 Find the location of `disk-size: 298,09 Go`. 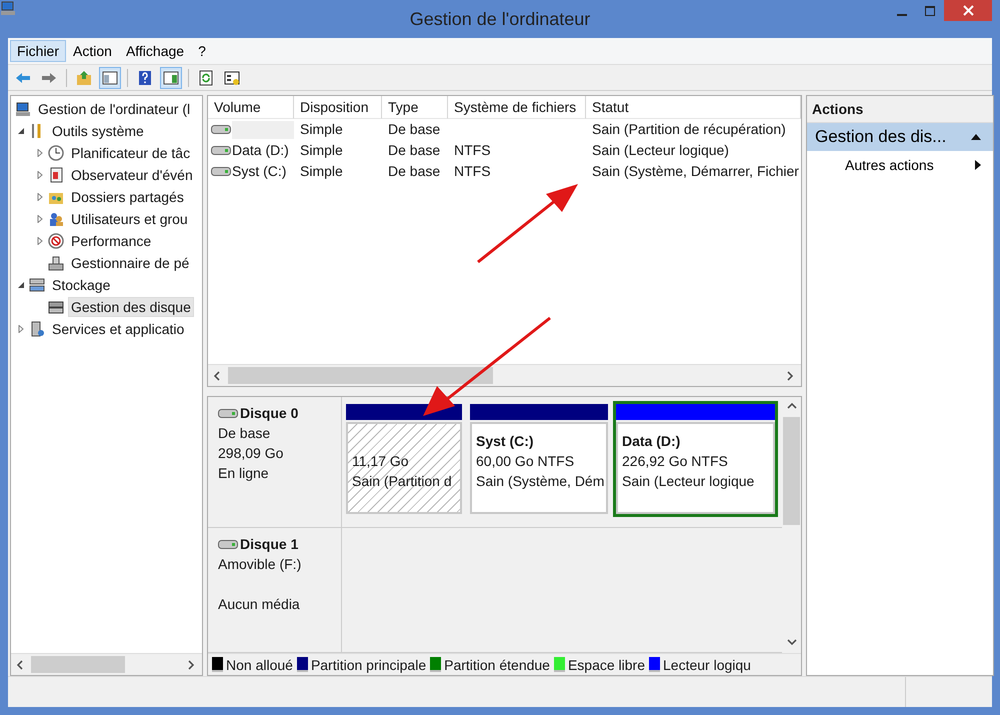

disk-size: 298,09 Go is located at coordinates (251, 453).